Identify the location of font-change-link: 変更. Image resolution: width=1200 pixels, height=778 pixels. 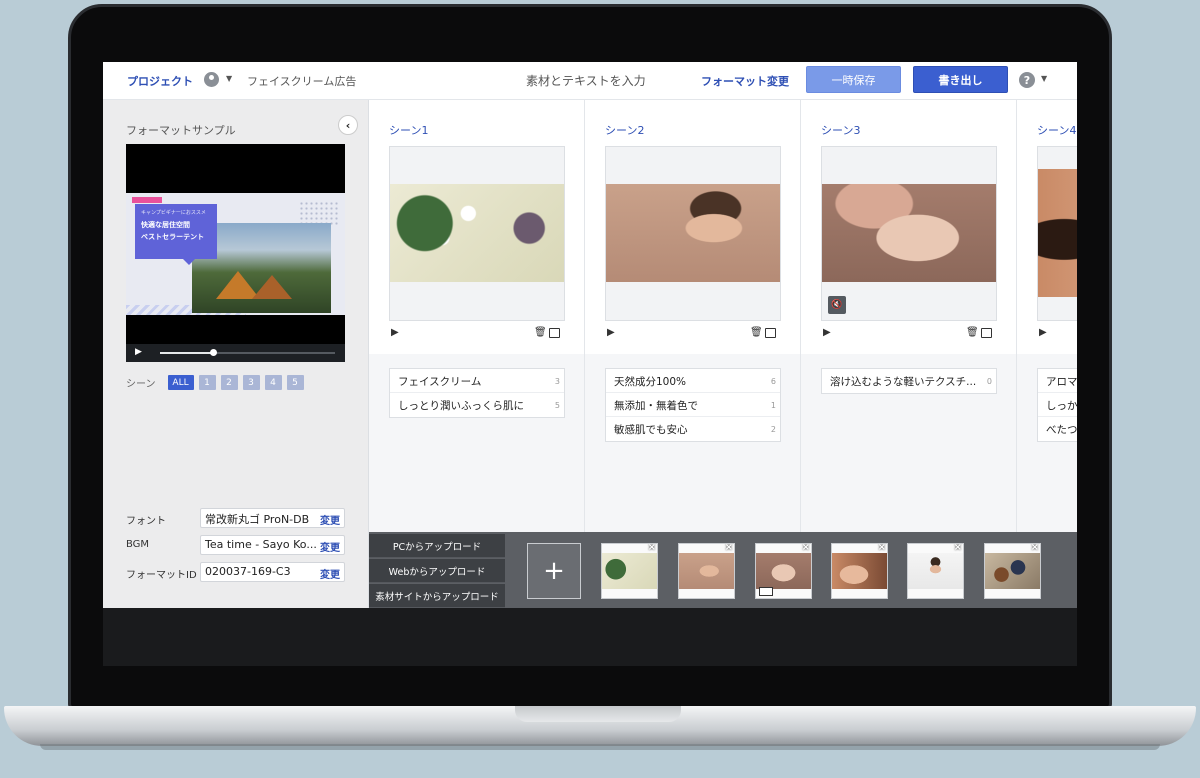
(329, 519).